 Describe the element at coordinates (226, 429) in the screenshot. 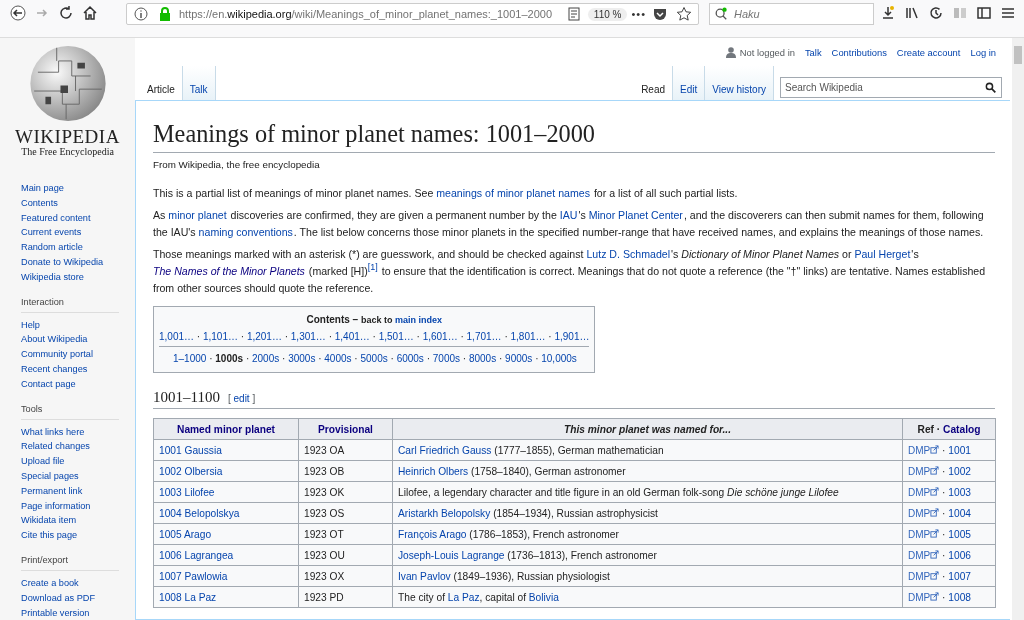

I see `column-header: Named minor planet` at that location.